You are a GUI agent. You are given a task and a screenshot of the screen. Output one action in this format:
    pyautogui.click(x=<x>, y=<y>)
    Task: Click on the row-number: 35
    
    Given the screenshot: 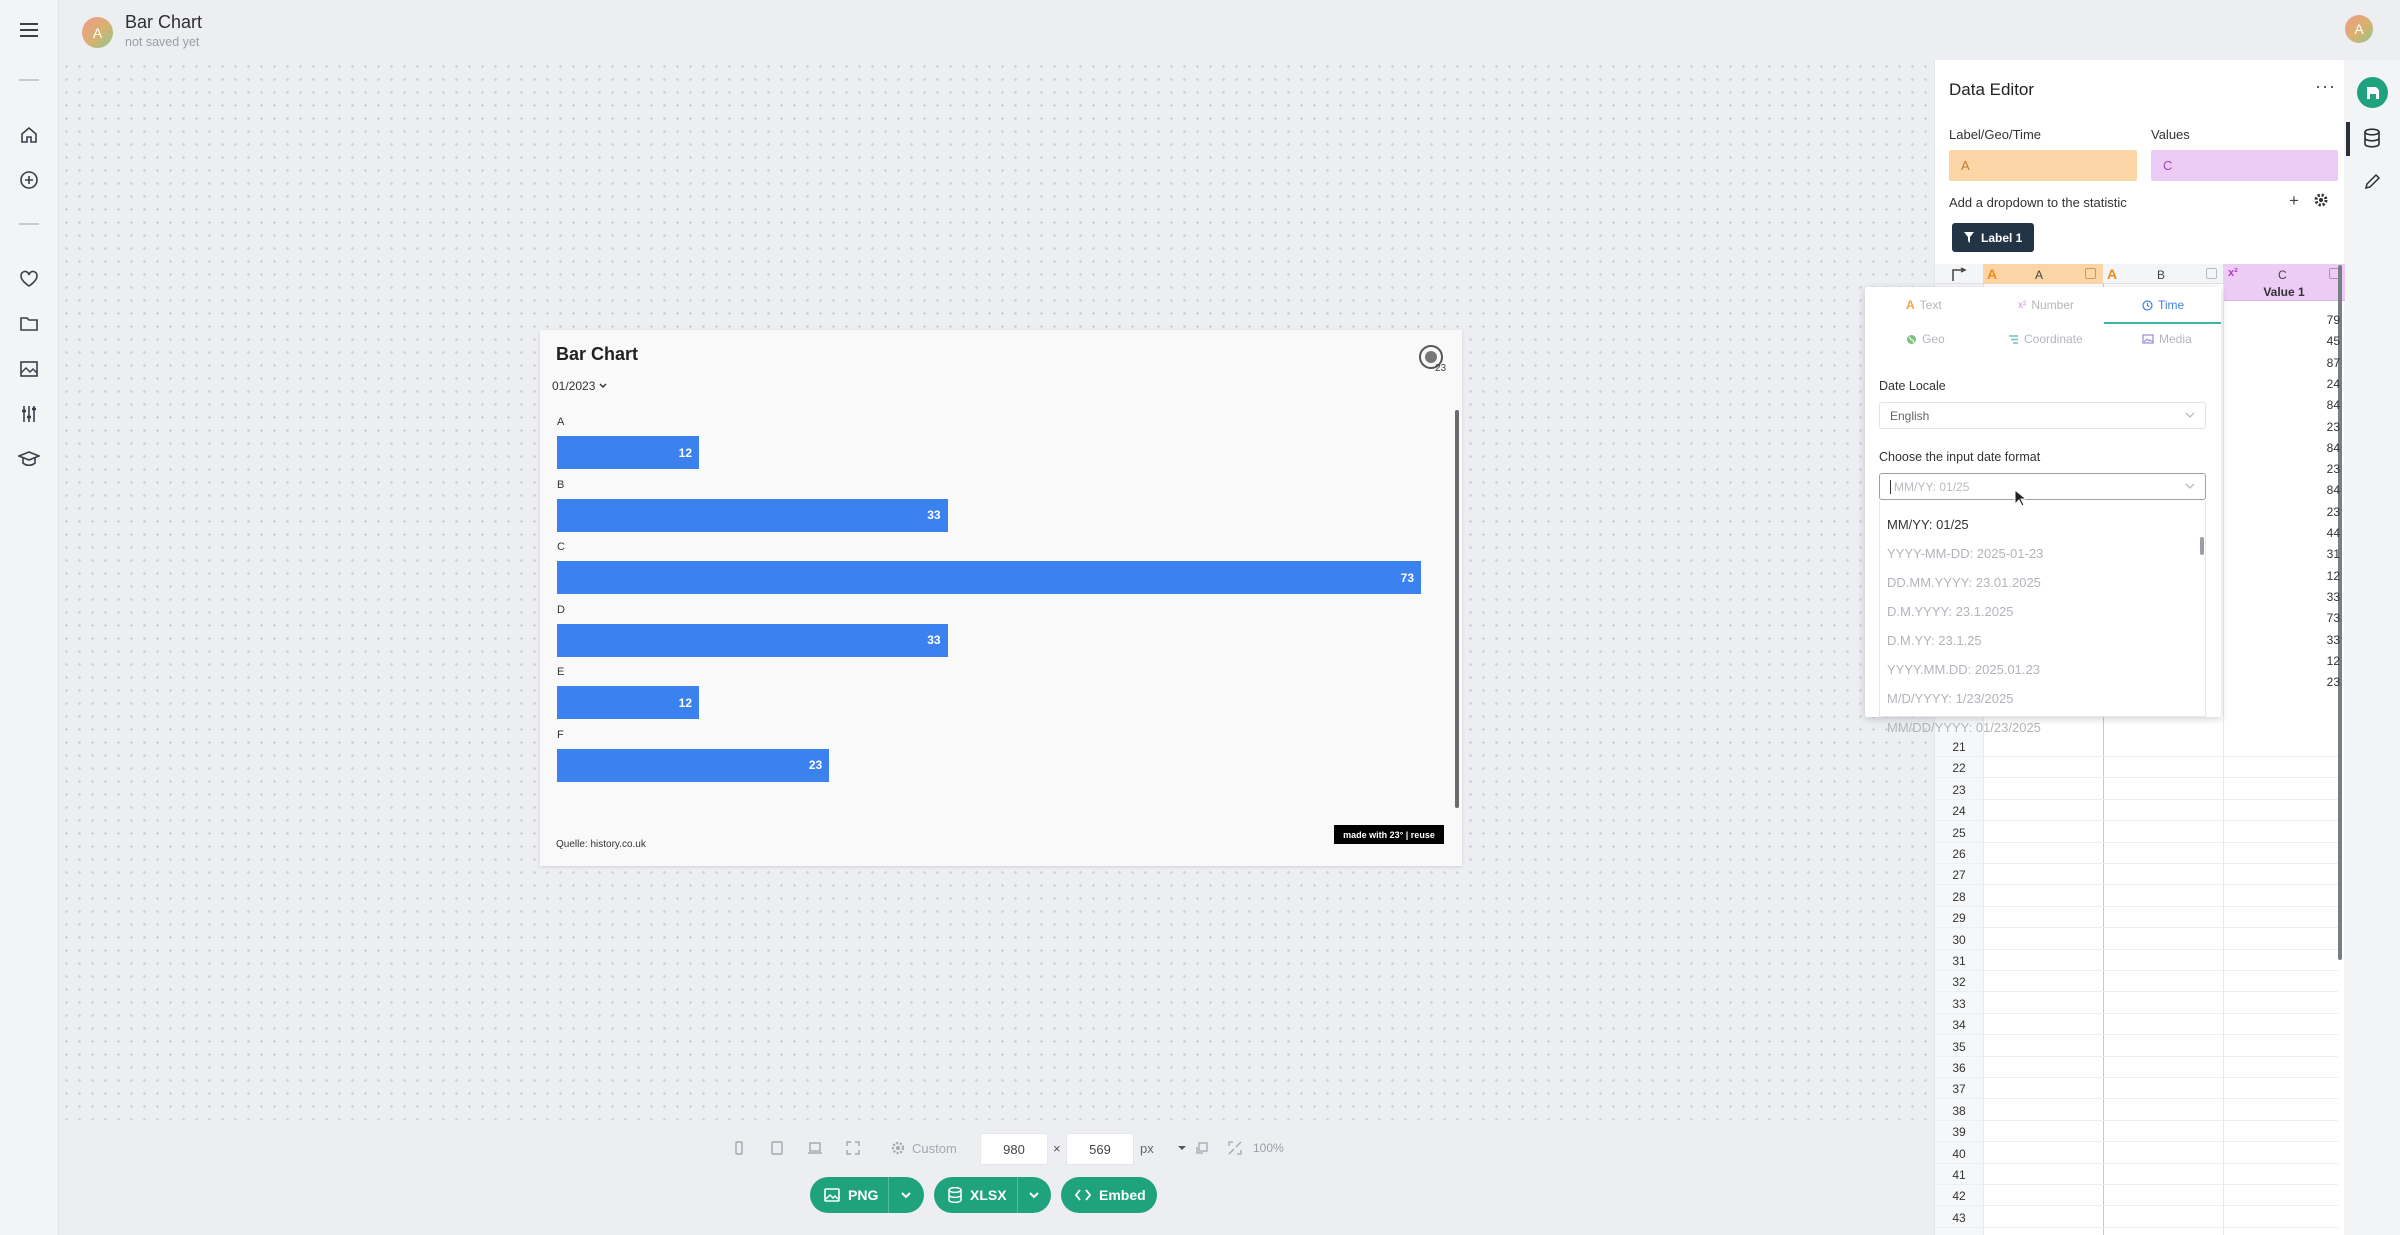 What is the action you would take?
    pyautogui.click(x=1959, y=1047)
    